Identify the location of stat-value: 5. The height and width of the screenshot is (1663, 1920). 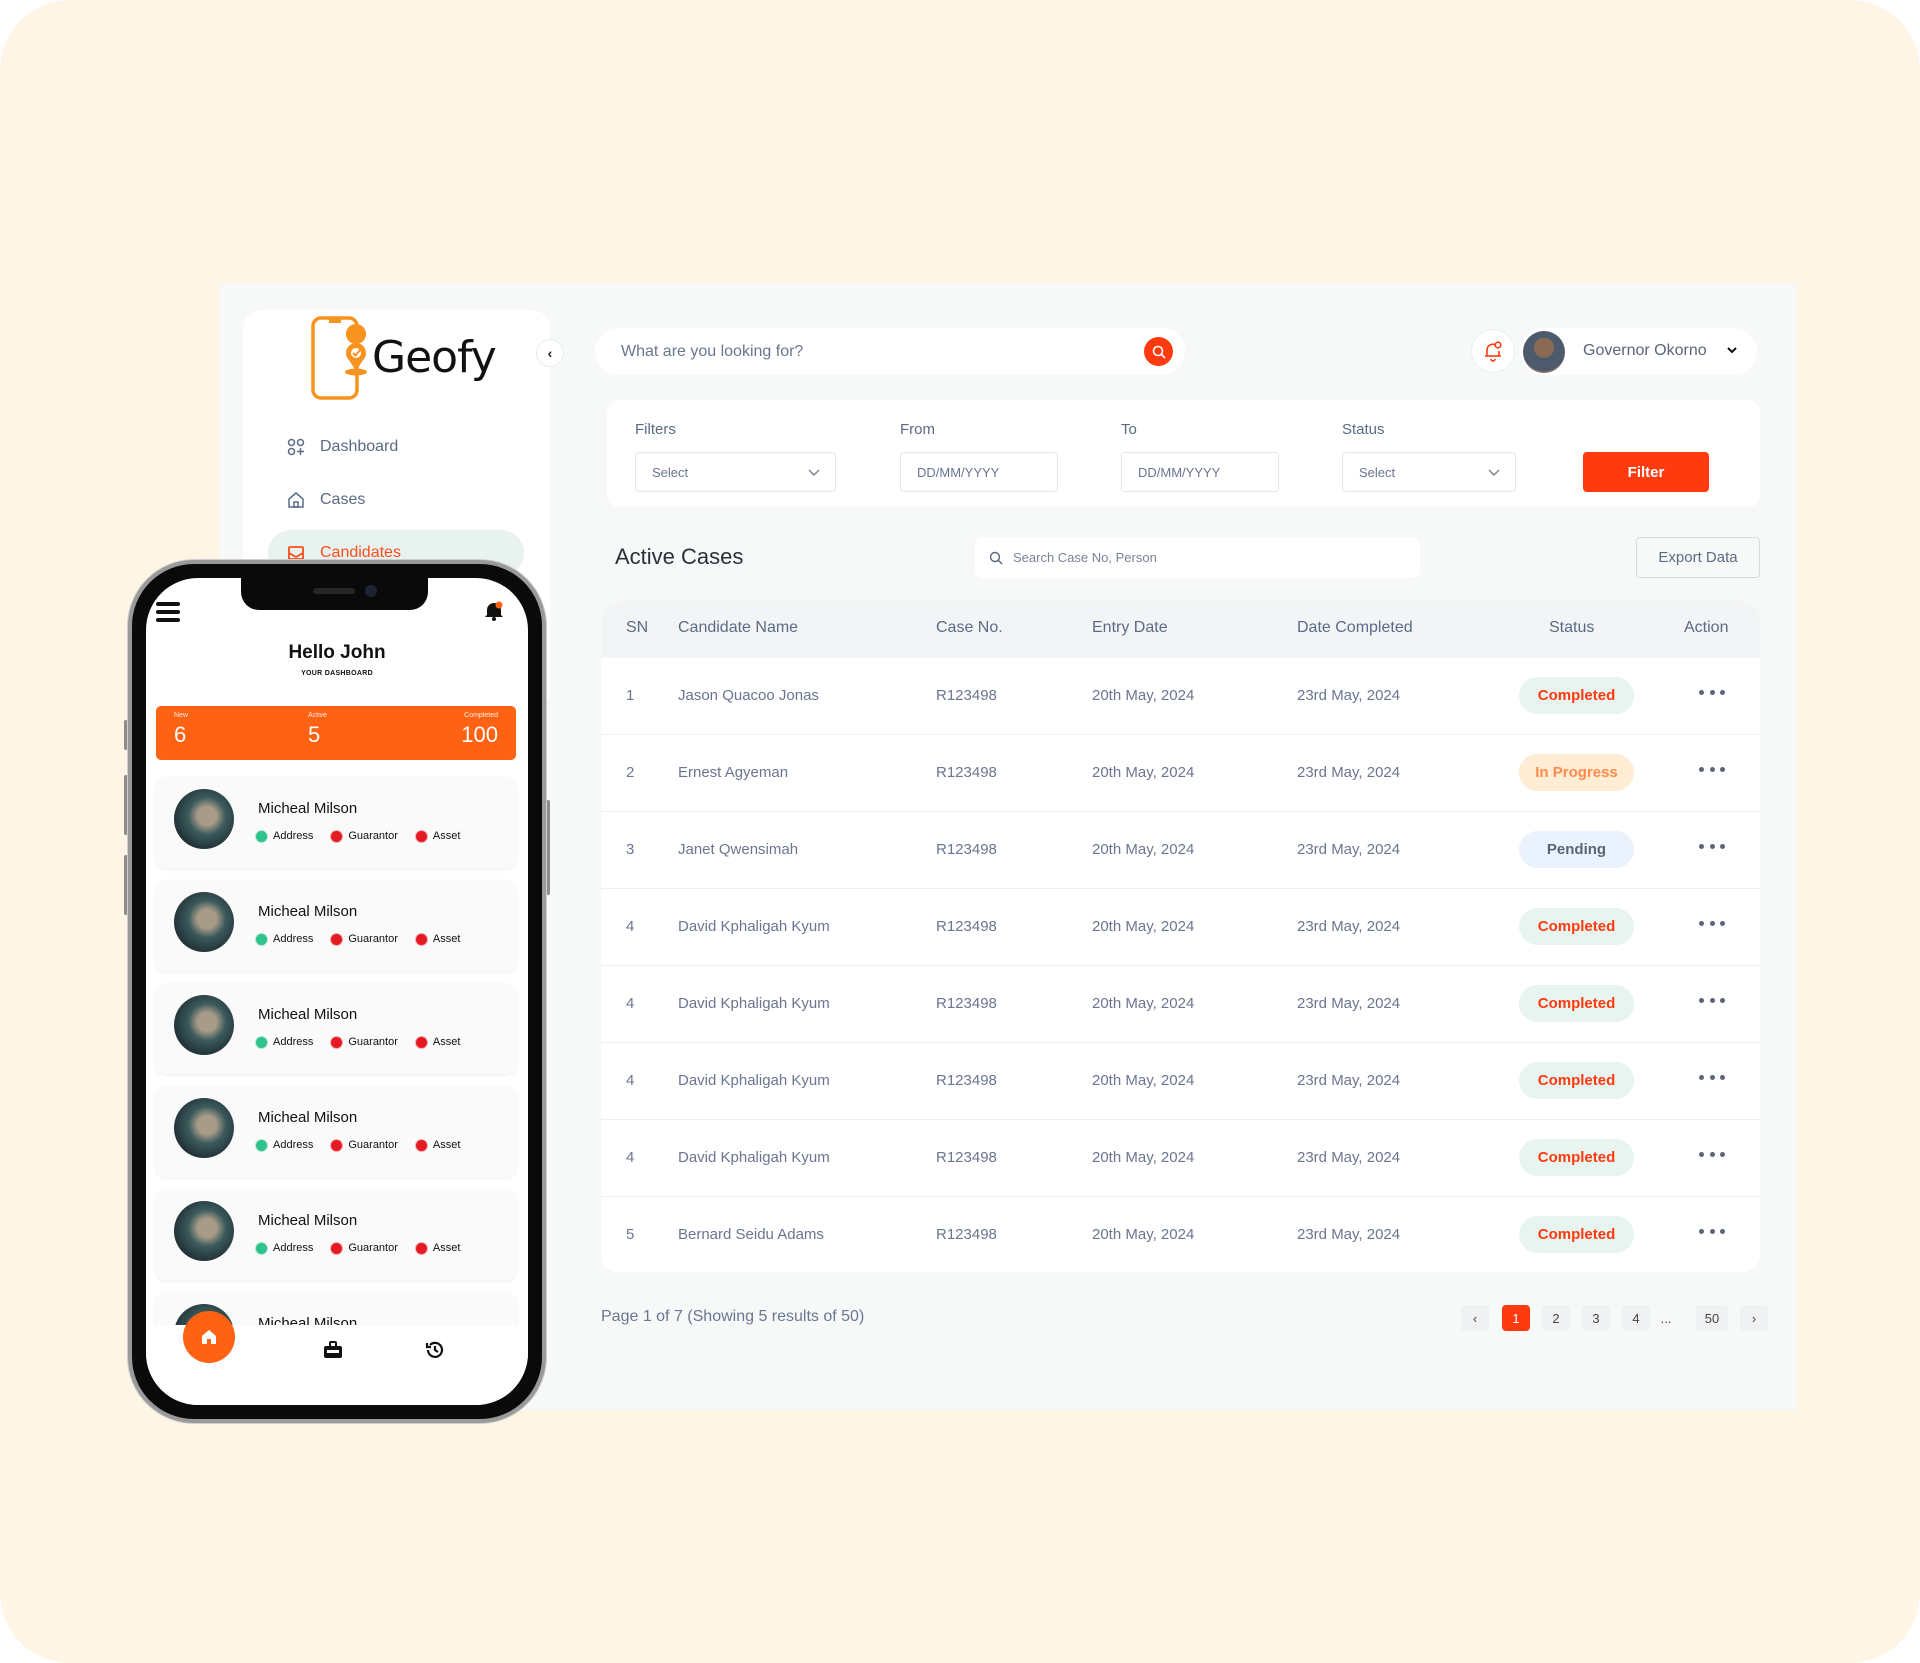
(314, 734).